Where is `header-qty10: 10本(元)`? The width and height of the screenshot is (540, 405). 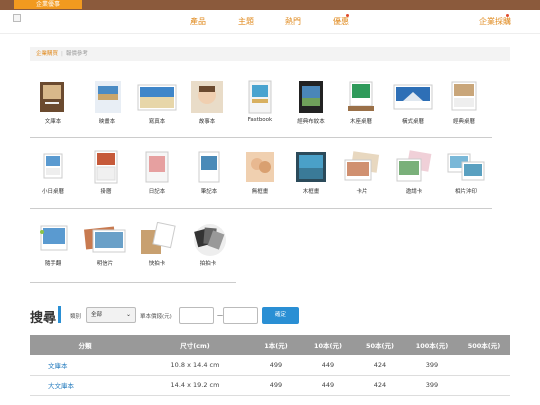
header-qty10: 10本(元) is located at coordinates (328, 345).